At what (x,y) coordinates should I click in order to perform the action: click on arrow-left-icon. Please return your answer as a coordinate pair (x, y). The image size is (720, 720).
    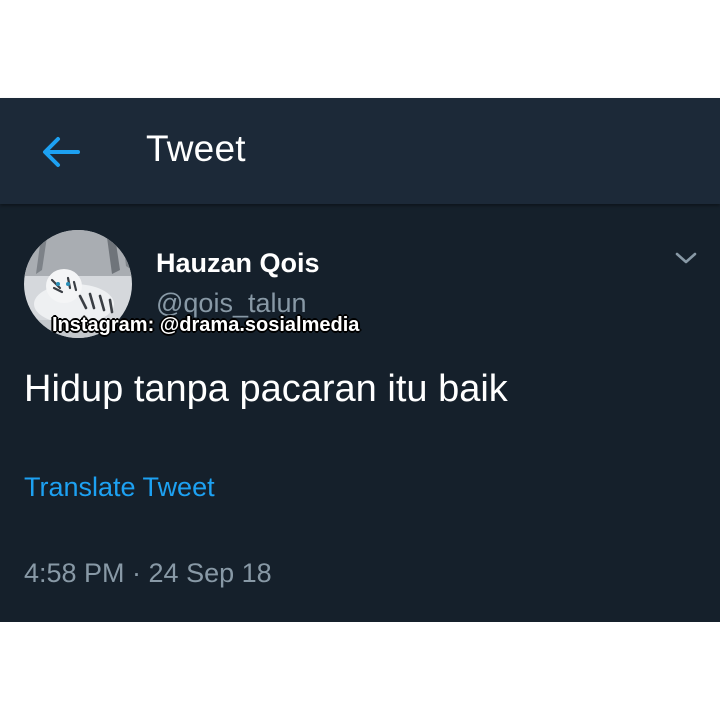
    Looking at the image, I should click on (61, 152).